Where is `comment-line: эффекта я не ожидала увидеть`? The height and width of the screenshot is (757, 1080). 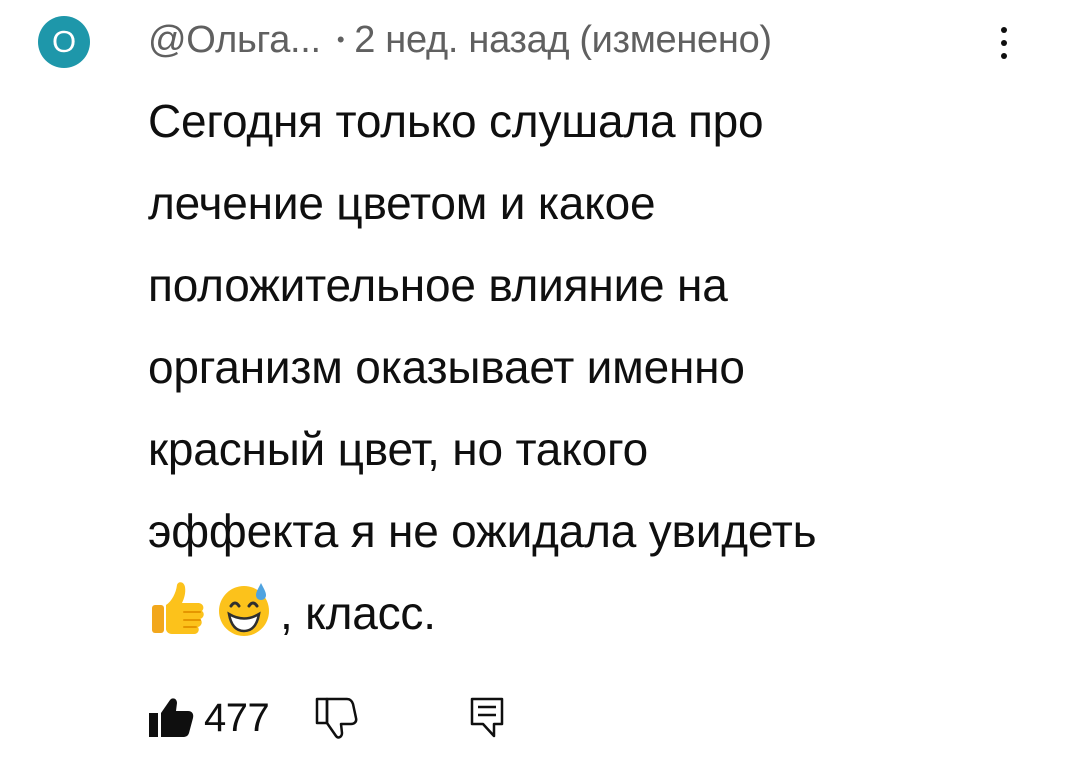 comment-line: эффекта я не ожидала увидеть is located at coordinates (482, 531).